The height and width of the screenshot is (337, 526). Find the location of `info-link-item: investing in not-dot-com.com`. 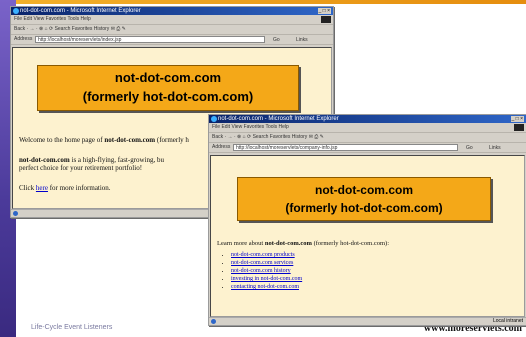

info-link-item: investing in not-dot-com.com is located at coordinates (266, 279).